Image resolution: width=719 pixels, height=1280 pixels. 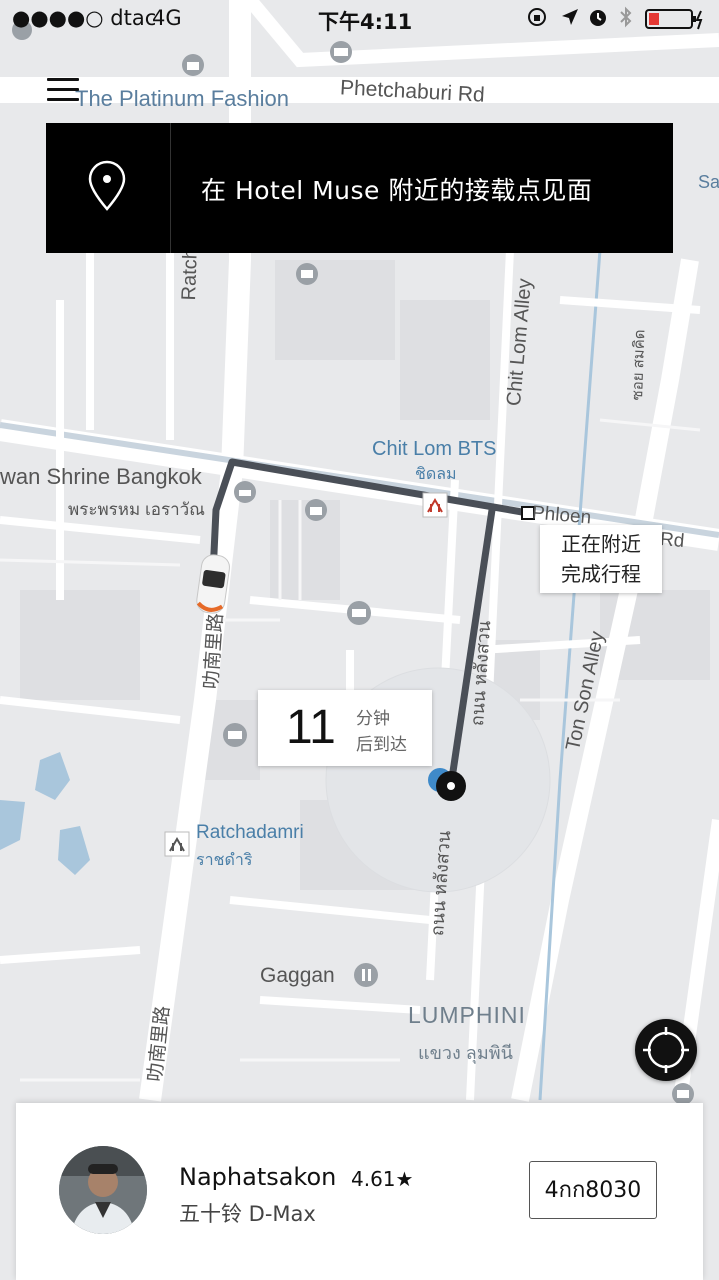 What do you see at coordinates (136, 509) in the screenshot?
I see `map-label-shrine-thai: พระพรหม เอราวัณ` at bounding box center [136, 509].